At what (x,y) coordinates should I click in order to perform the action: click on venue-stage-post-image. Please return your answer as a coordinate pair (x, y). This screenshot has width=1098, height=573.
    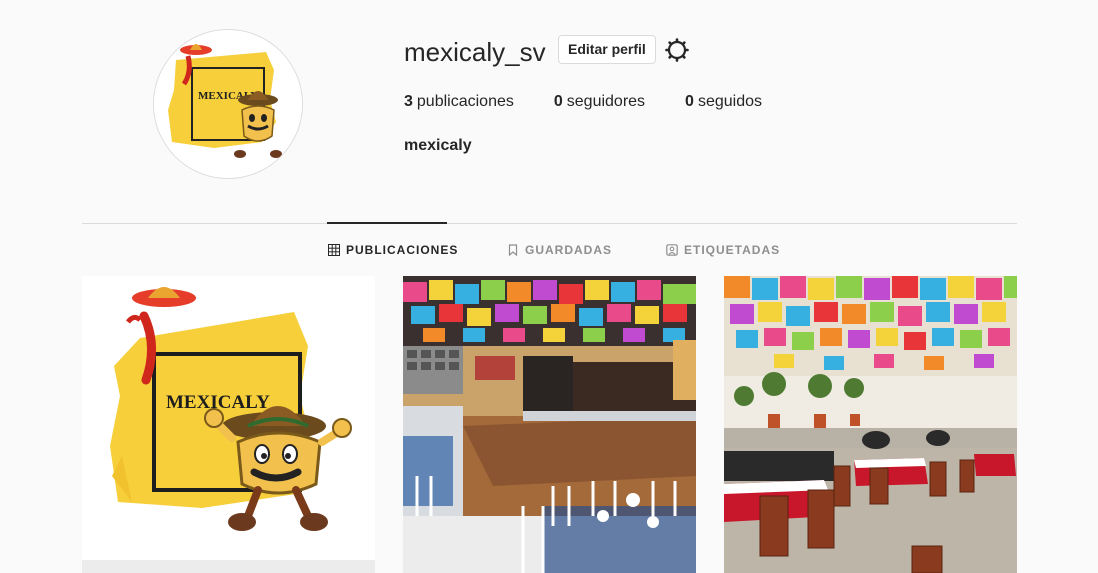
    Looking at the image, I should click on (549, 424).